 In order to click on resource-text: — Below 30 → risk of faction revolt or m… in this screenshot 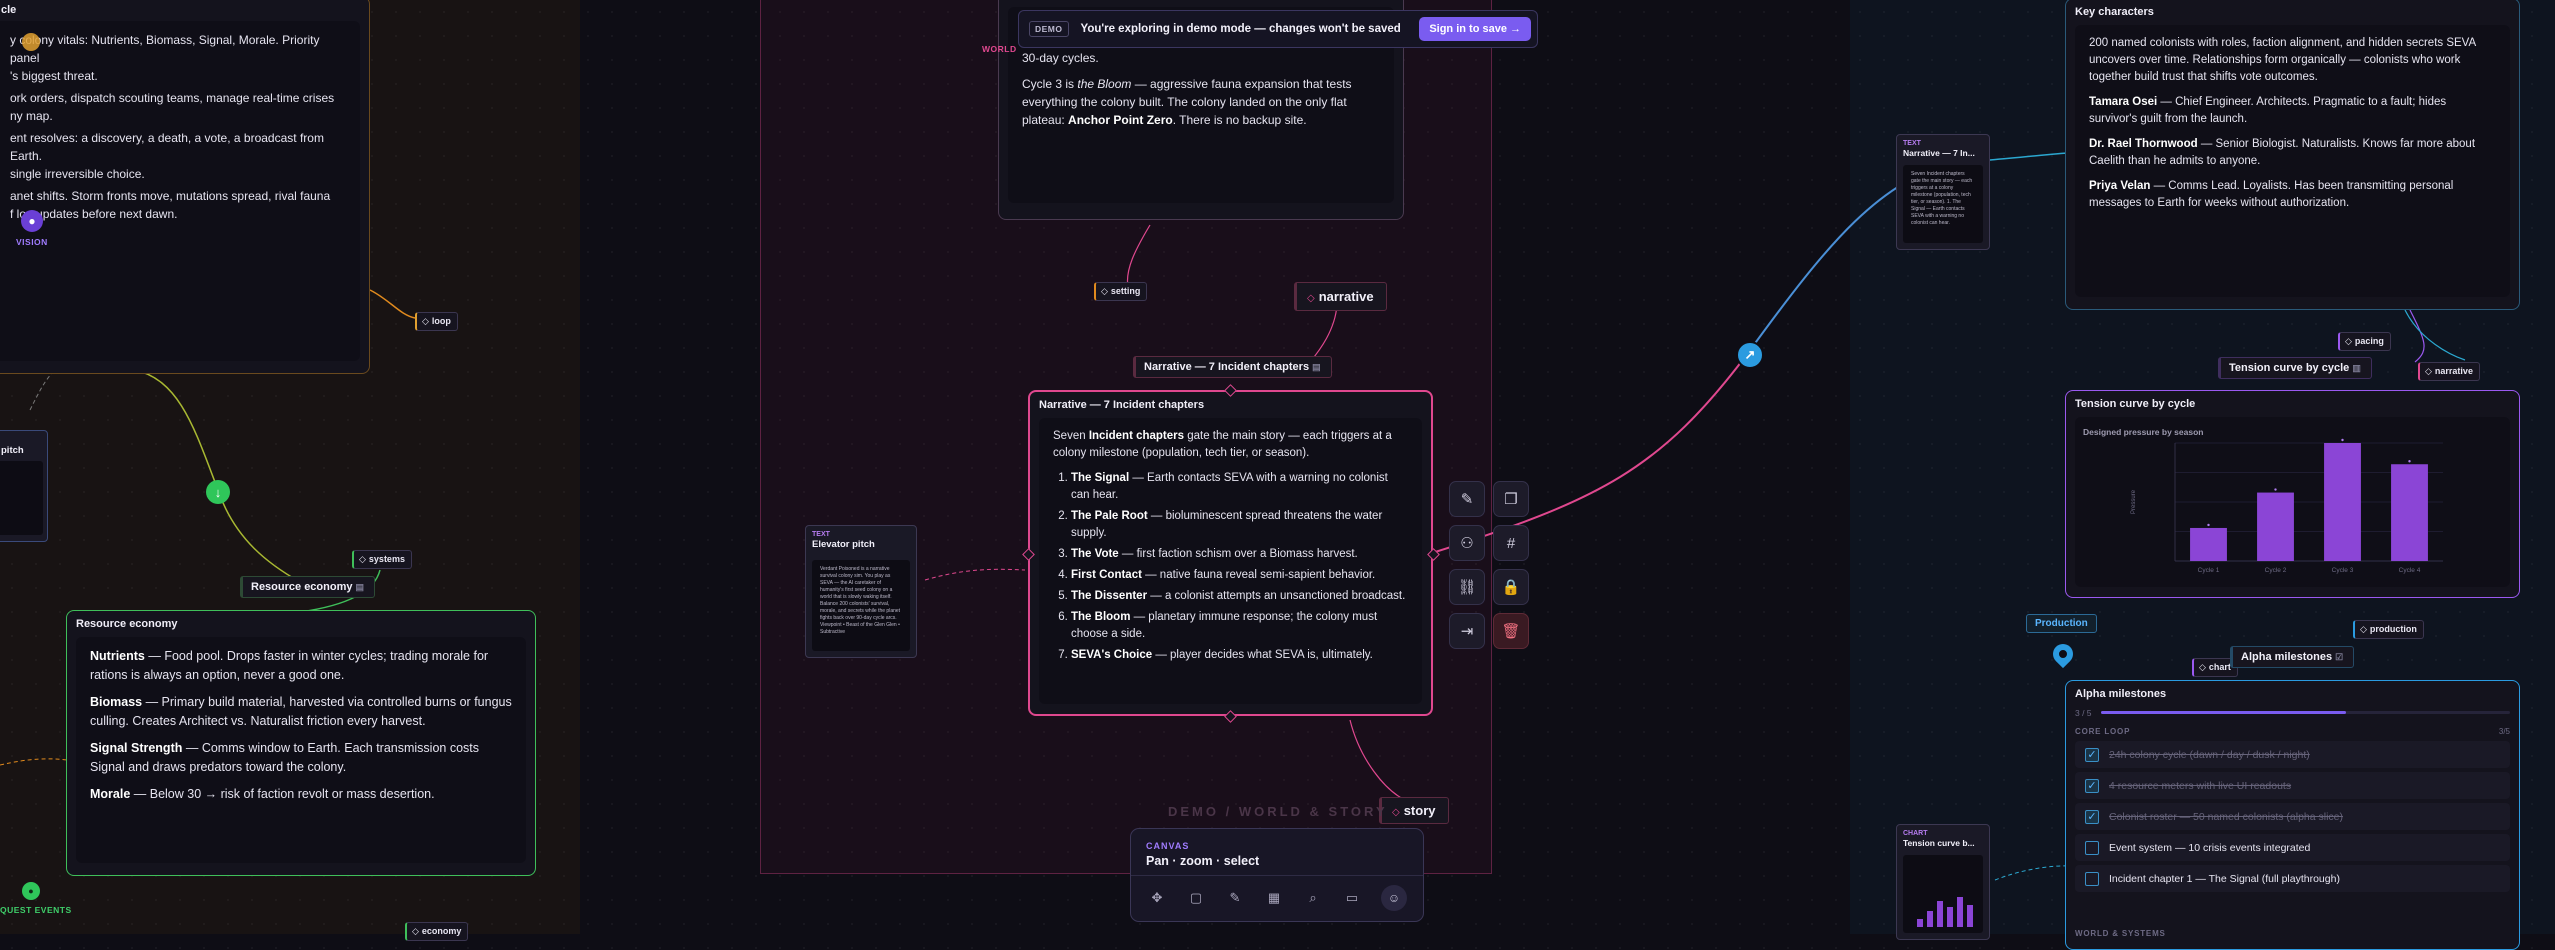, I will do `click(282, 794)`.